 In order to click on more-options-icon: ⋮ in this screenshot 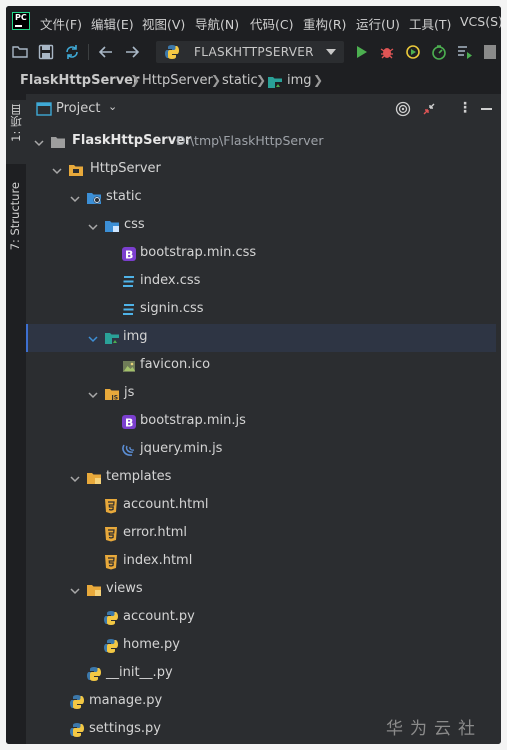, I will do `click(465, 108)`.